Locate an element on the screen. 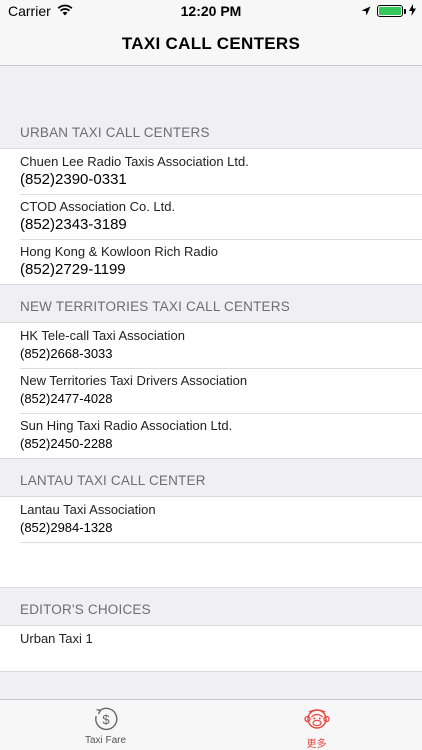  page-title: TAXI CALL CENTERS is located at coordinates (211, 43).